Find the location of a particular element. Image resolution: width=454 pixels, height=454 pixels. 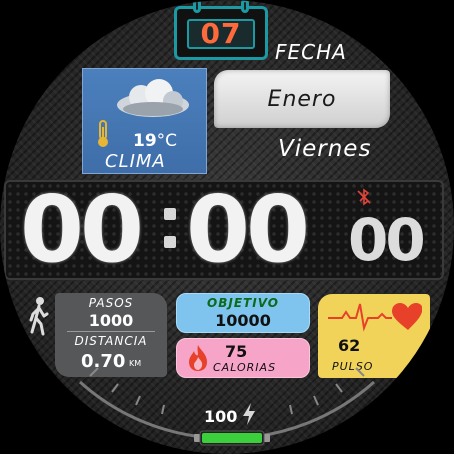

calendar-face: 07 is located at coordinates (221, 34).